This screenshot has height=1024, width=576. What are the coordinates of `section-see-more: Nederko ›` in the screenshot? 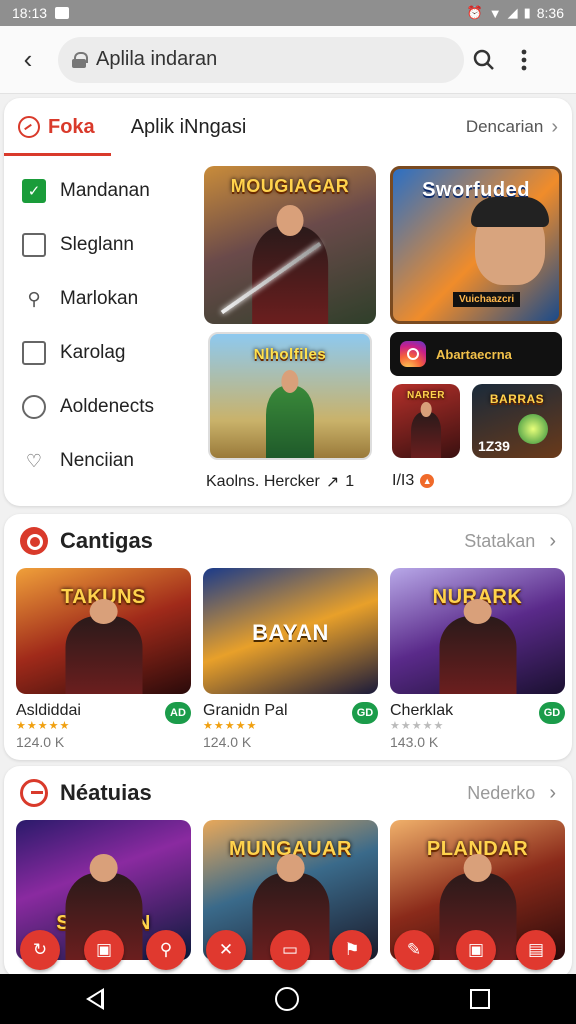 It's located at (511, 793).